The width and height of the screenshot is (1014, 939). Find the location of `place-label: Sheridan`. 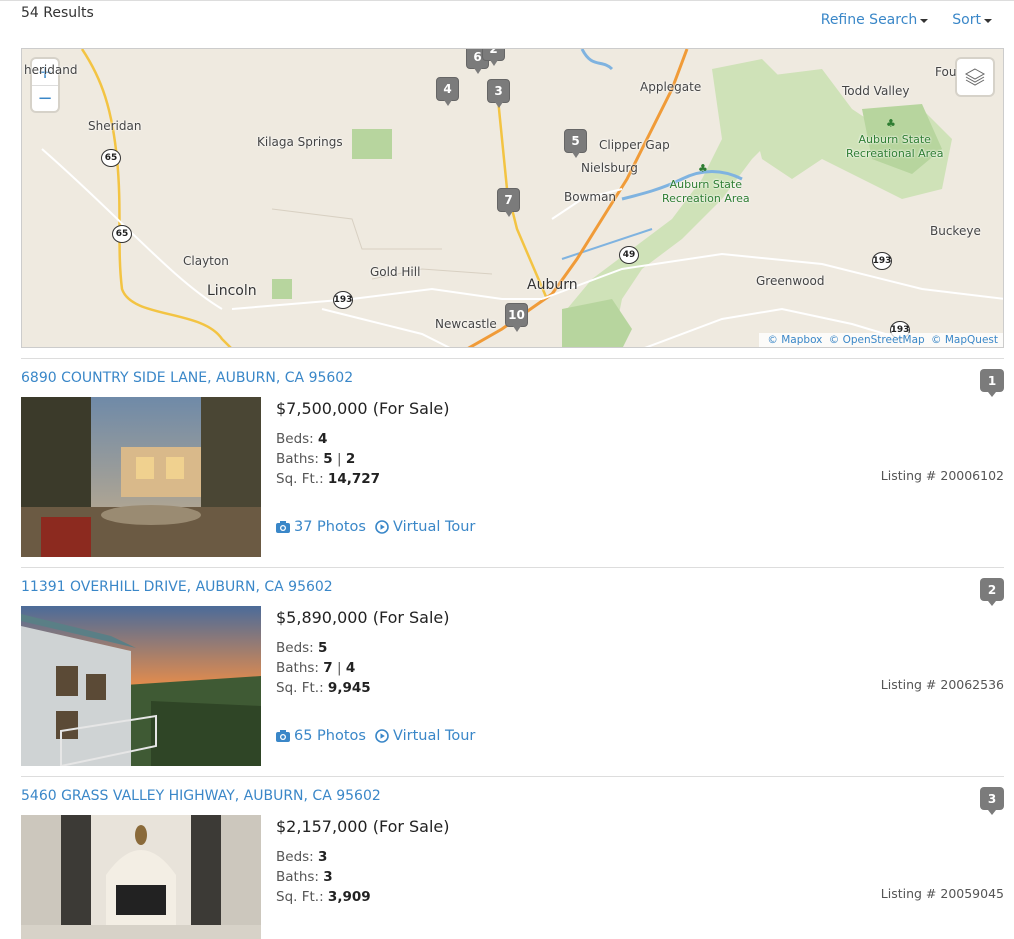

place-label: Sheridan is located at coordinates (115, 126).